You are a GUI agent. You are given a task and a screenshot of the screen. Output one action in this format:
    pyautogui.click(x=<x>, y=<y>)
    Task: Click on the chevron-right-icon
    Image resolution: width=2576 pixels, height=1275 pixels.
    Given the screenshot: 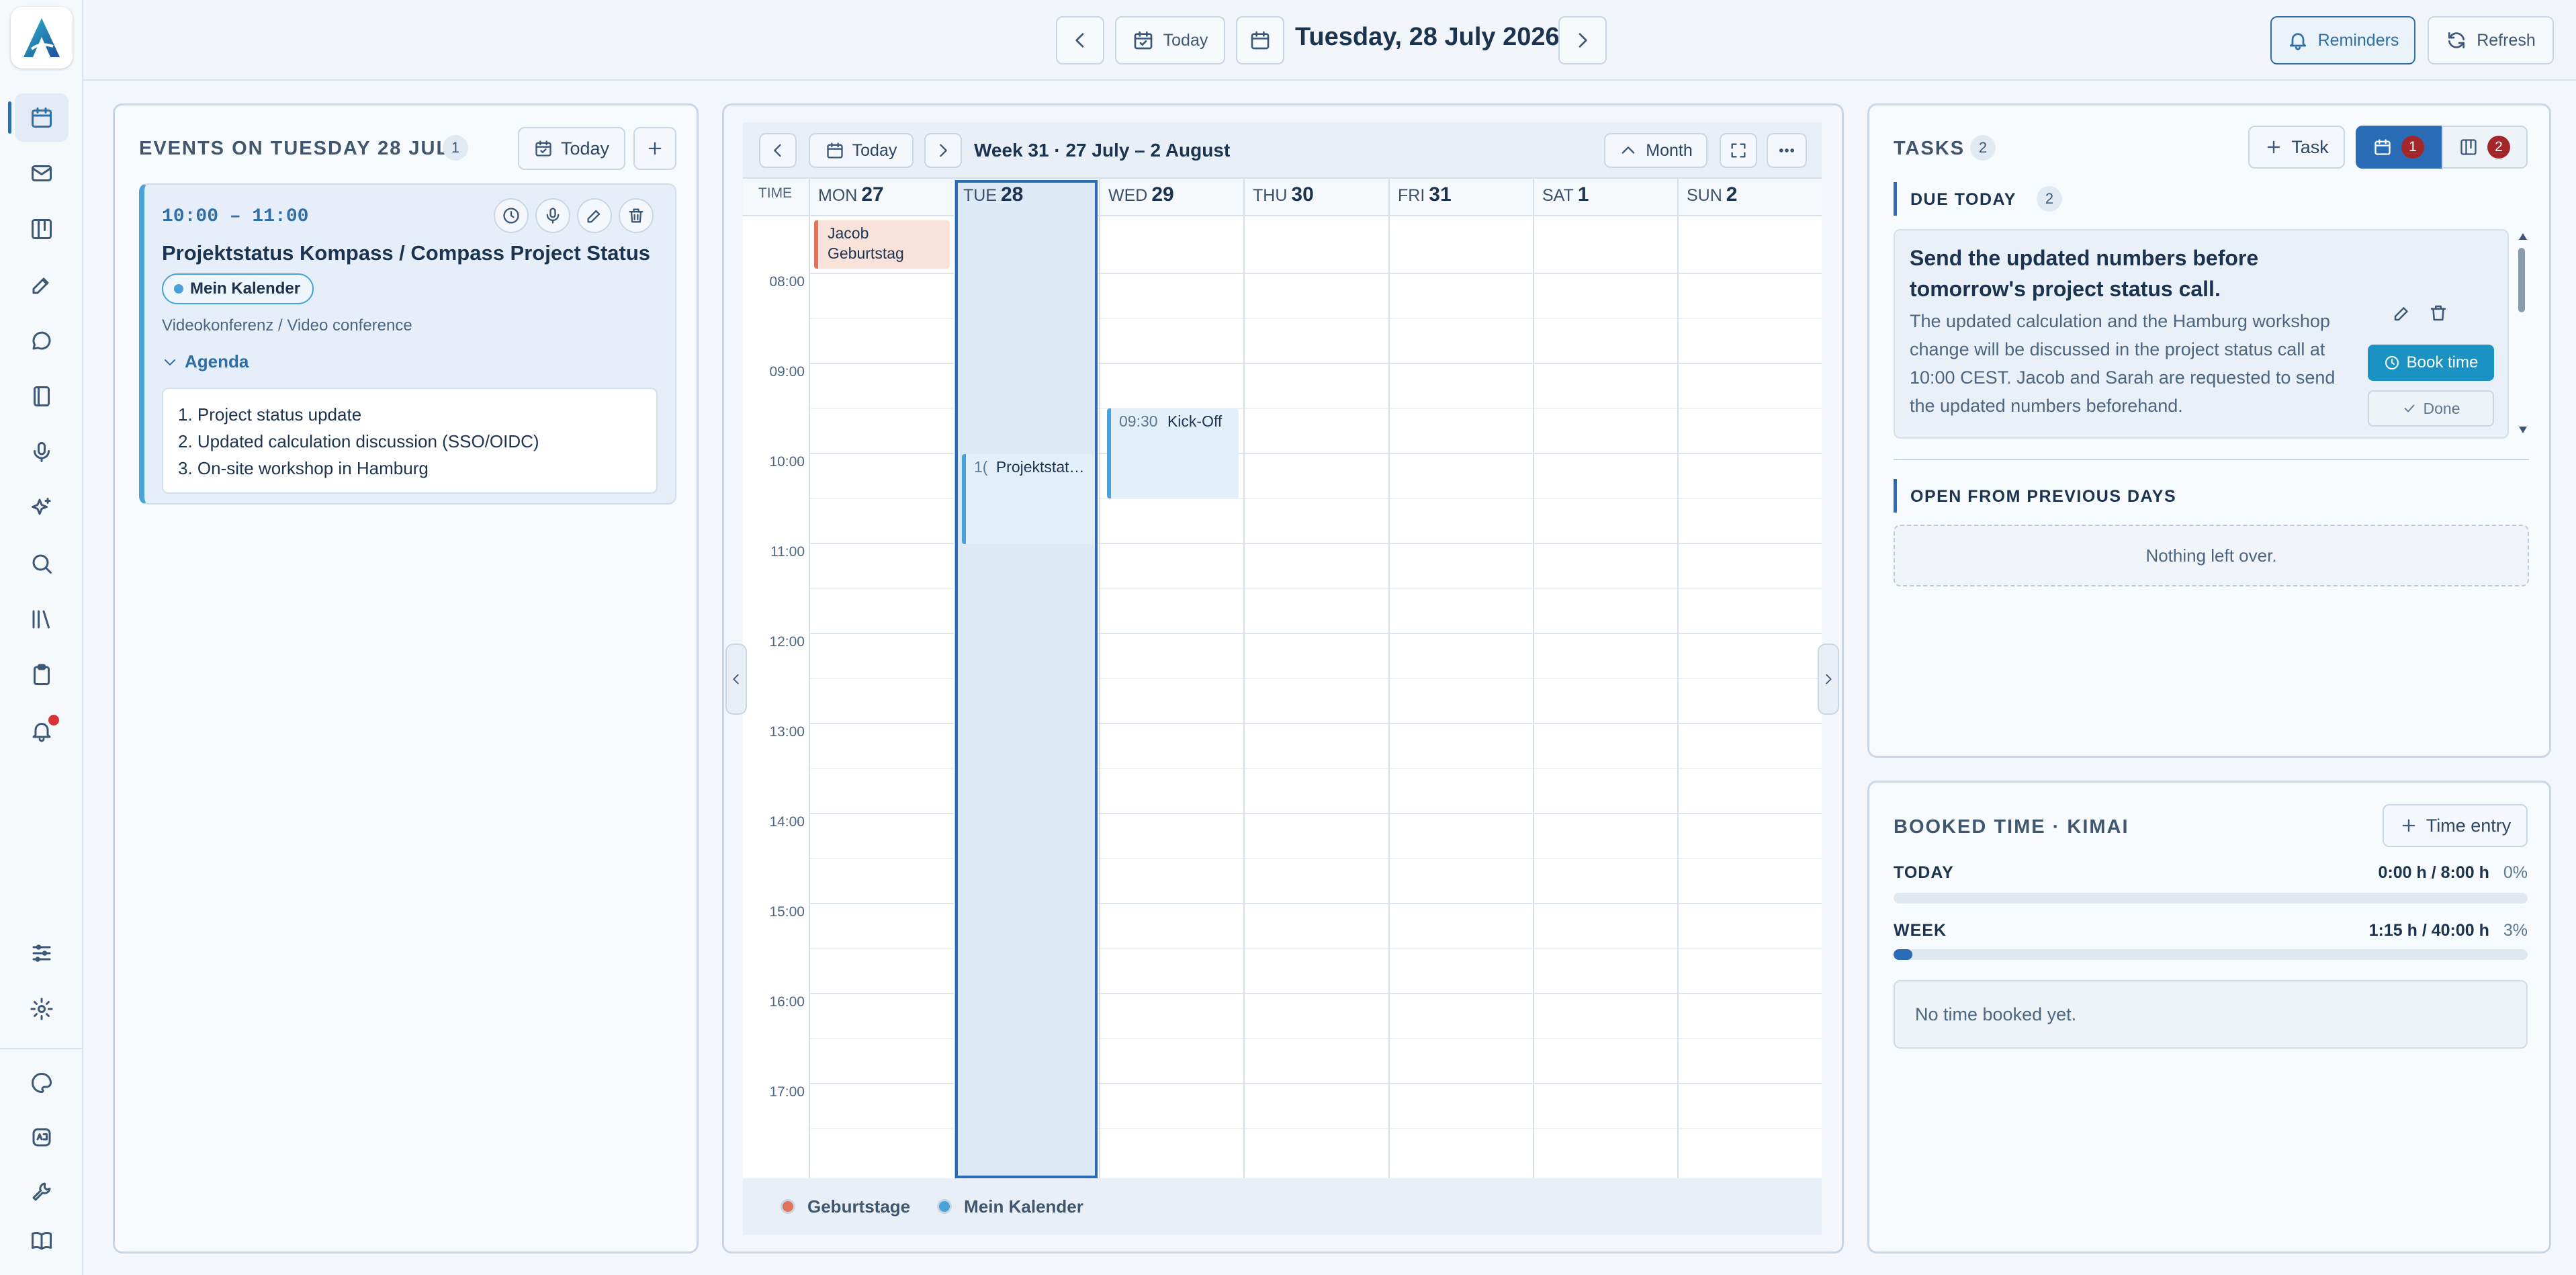 What is the action you would take?
    pyautogui.click(x=1583, y=40)
    